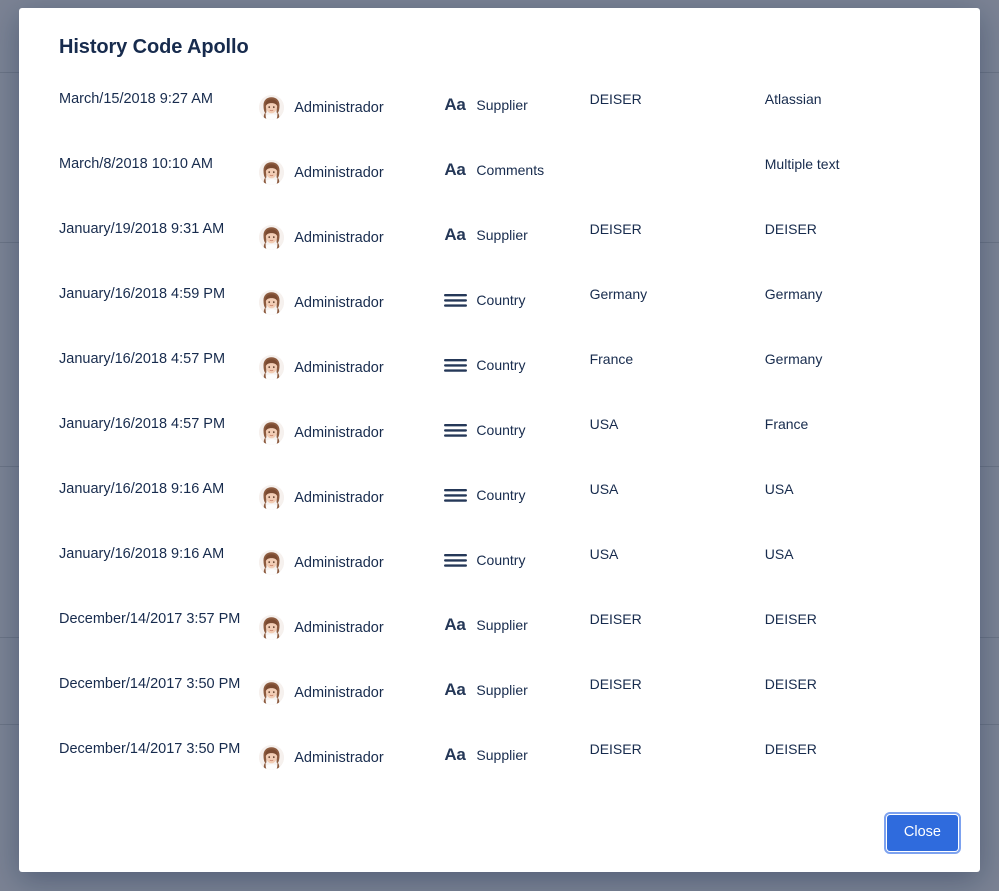  Describe the element at coordinates (793, 99) in the screenshot. I see `history-new-value: Atlassian` at that location.